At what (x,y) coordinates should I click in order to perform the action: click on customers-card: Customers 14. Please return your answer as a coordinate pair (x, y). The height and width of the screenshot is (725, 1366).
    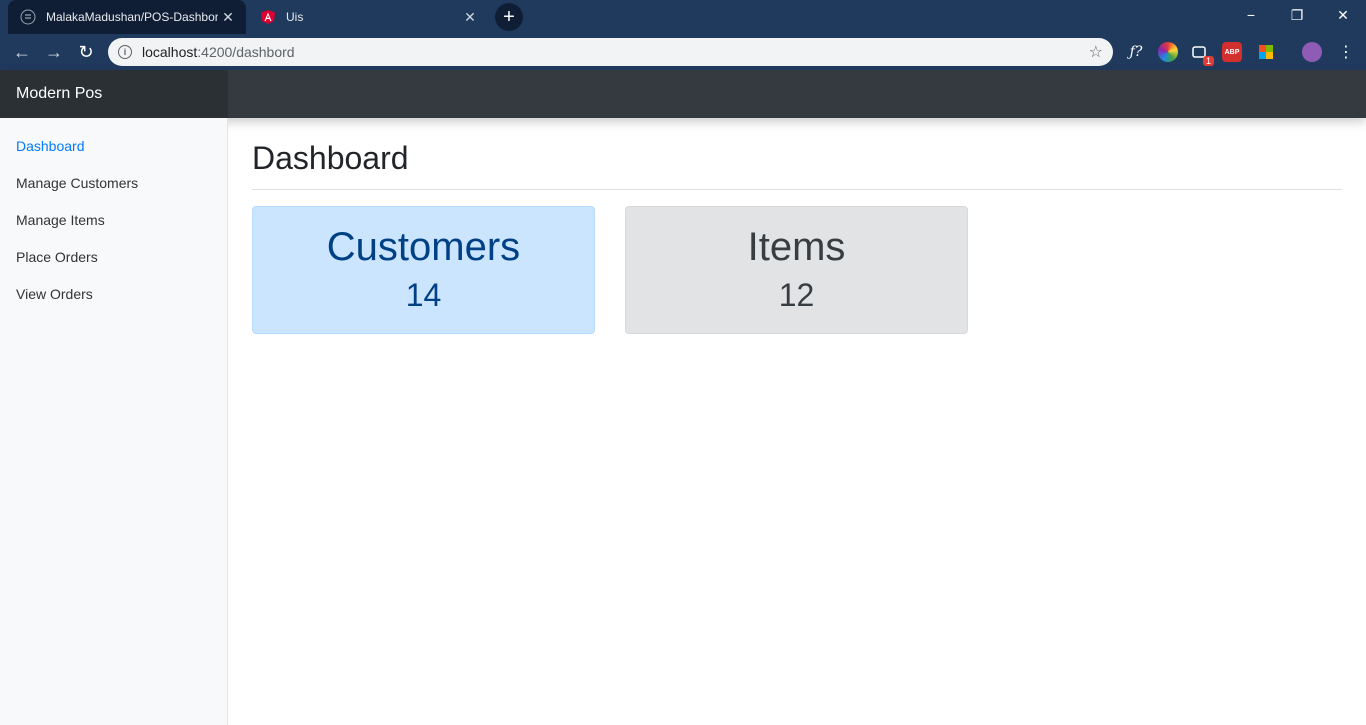
    Looking at the image, I should click on (423, 270).